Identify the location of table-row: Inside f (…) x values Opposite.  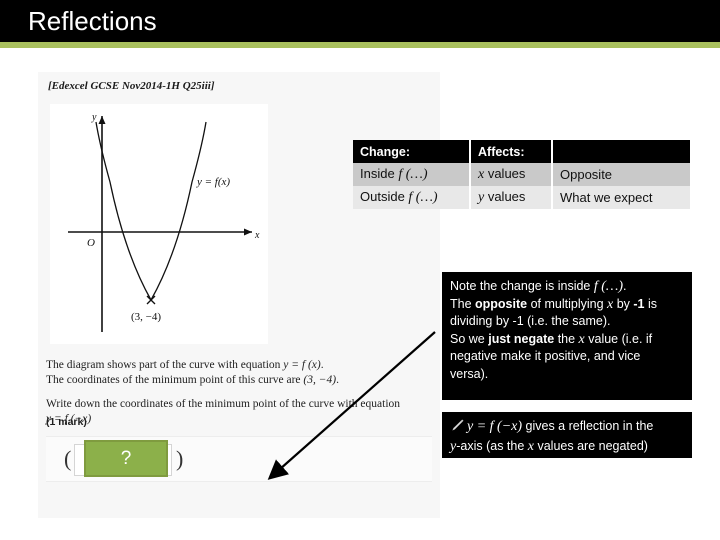
(521, 174).